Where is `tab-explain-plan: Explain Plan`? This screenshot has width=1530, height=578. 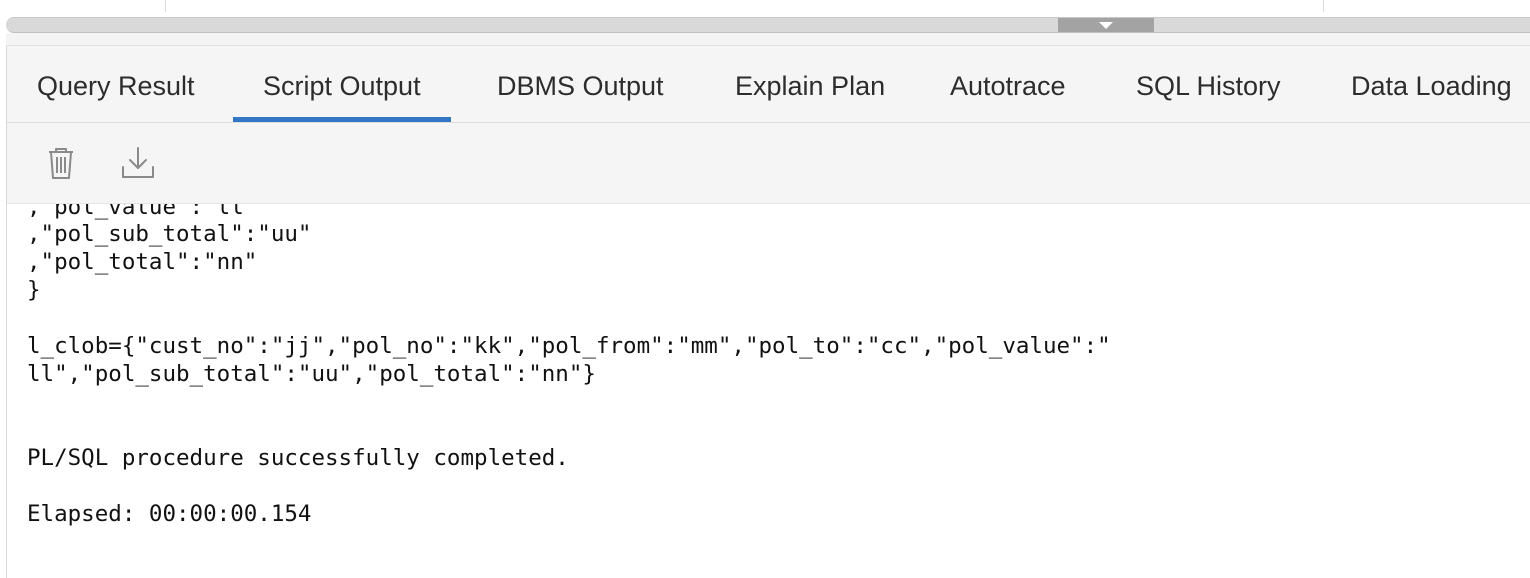
tab-explain-plan: Explain Plan is located at coordinates (810, 84).